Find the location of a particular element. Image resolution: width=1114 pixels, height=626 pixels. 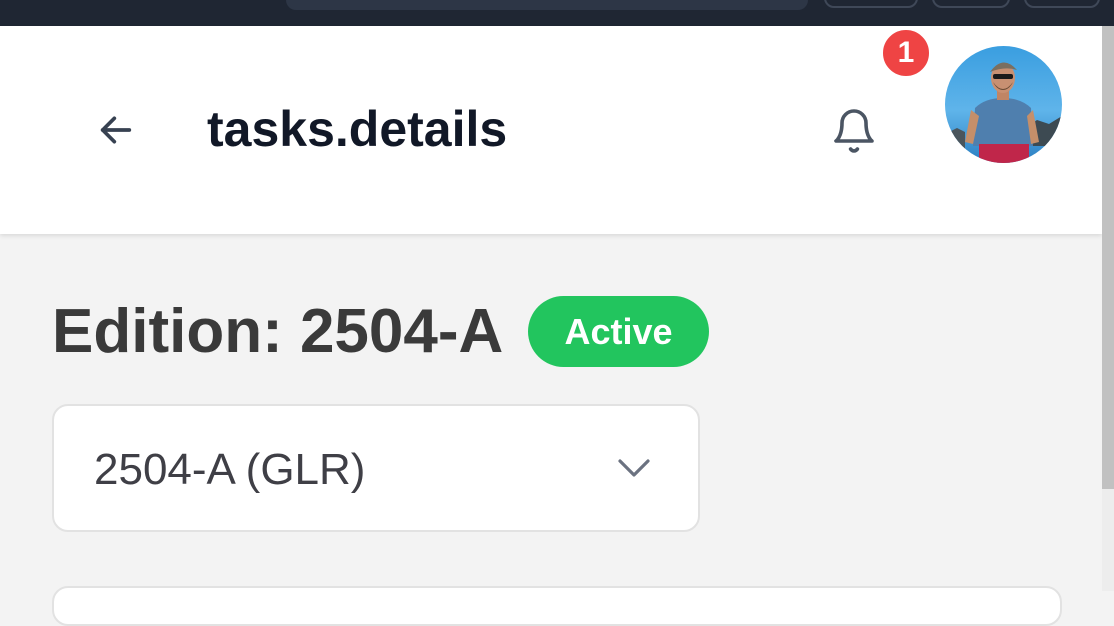

user-avatar is located at coordinates (1003, 104).